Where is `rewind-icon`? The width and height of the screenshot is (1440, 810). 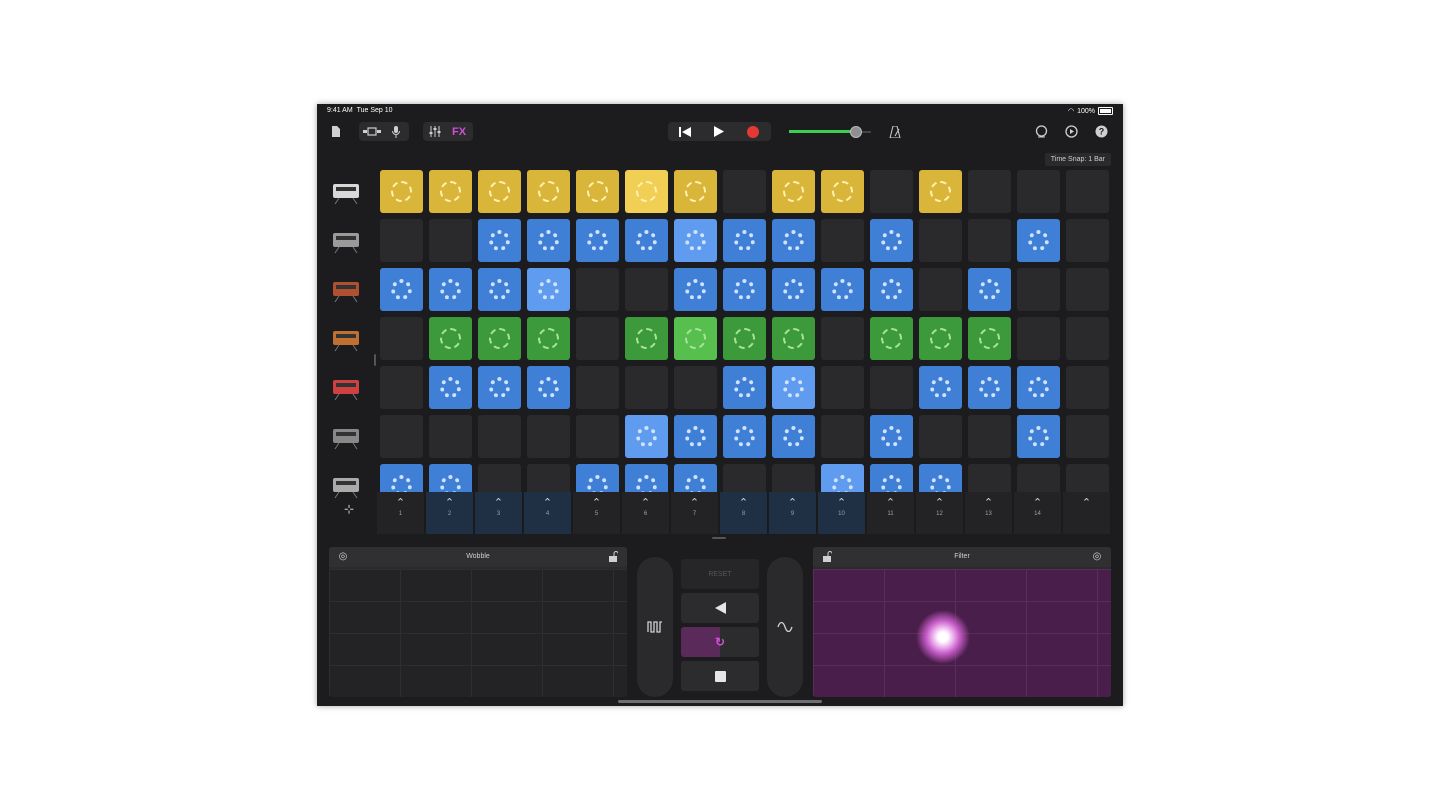
rewind-icon is located at coordinates (685, 131).